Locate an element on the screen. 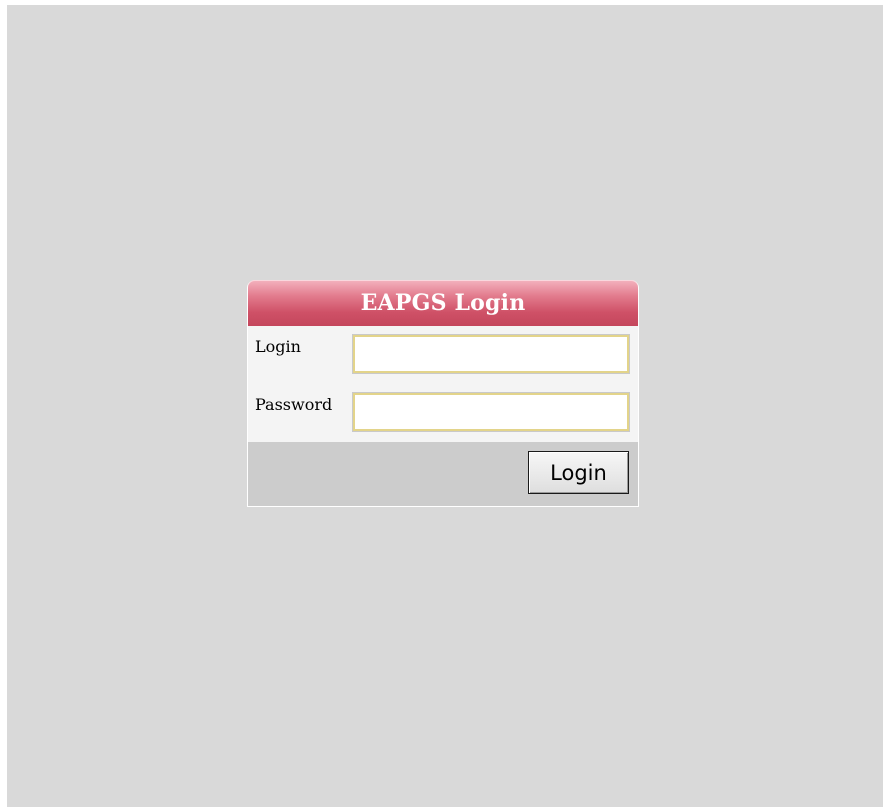  login-panel: EAPGS Login Login Password Login is located at coordinates (443, 393).